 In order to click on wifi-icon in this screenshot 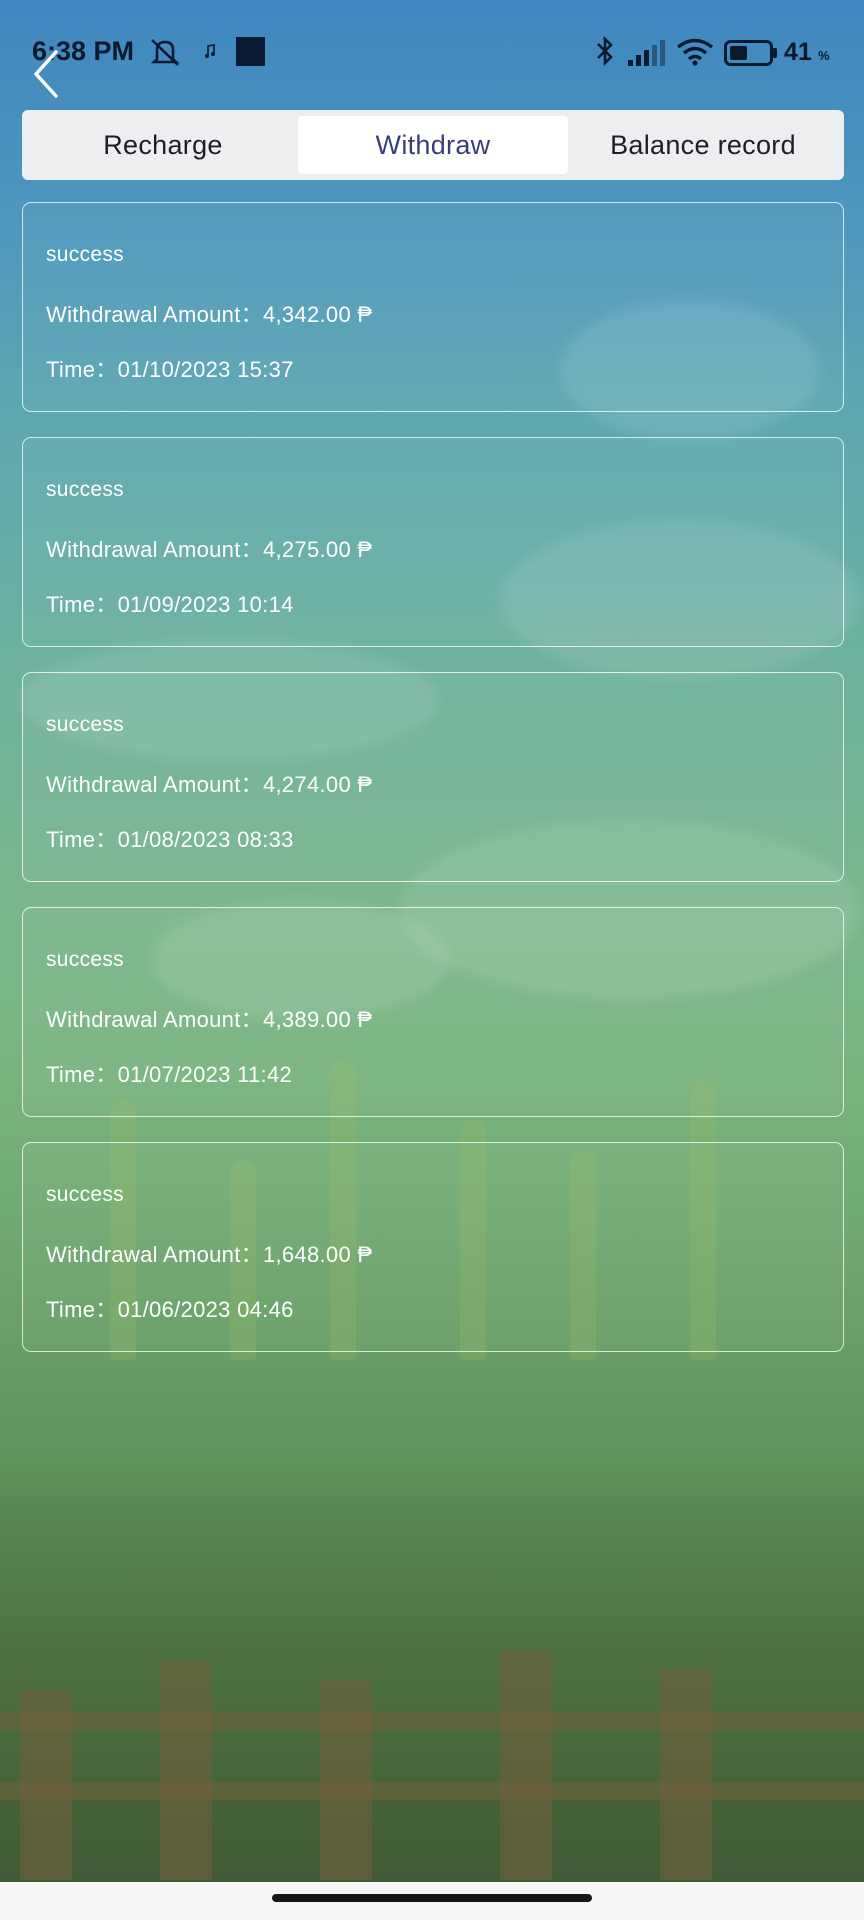, I will do `click(695, 54)`.